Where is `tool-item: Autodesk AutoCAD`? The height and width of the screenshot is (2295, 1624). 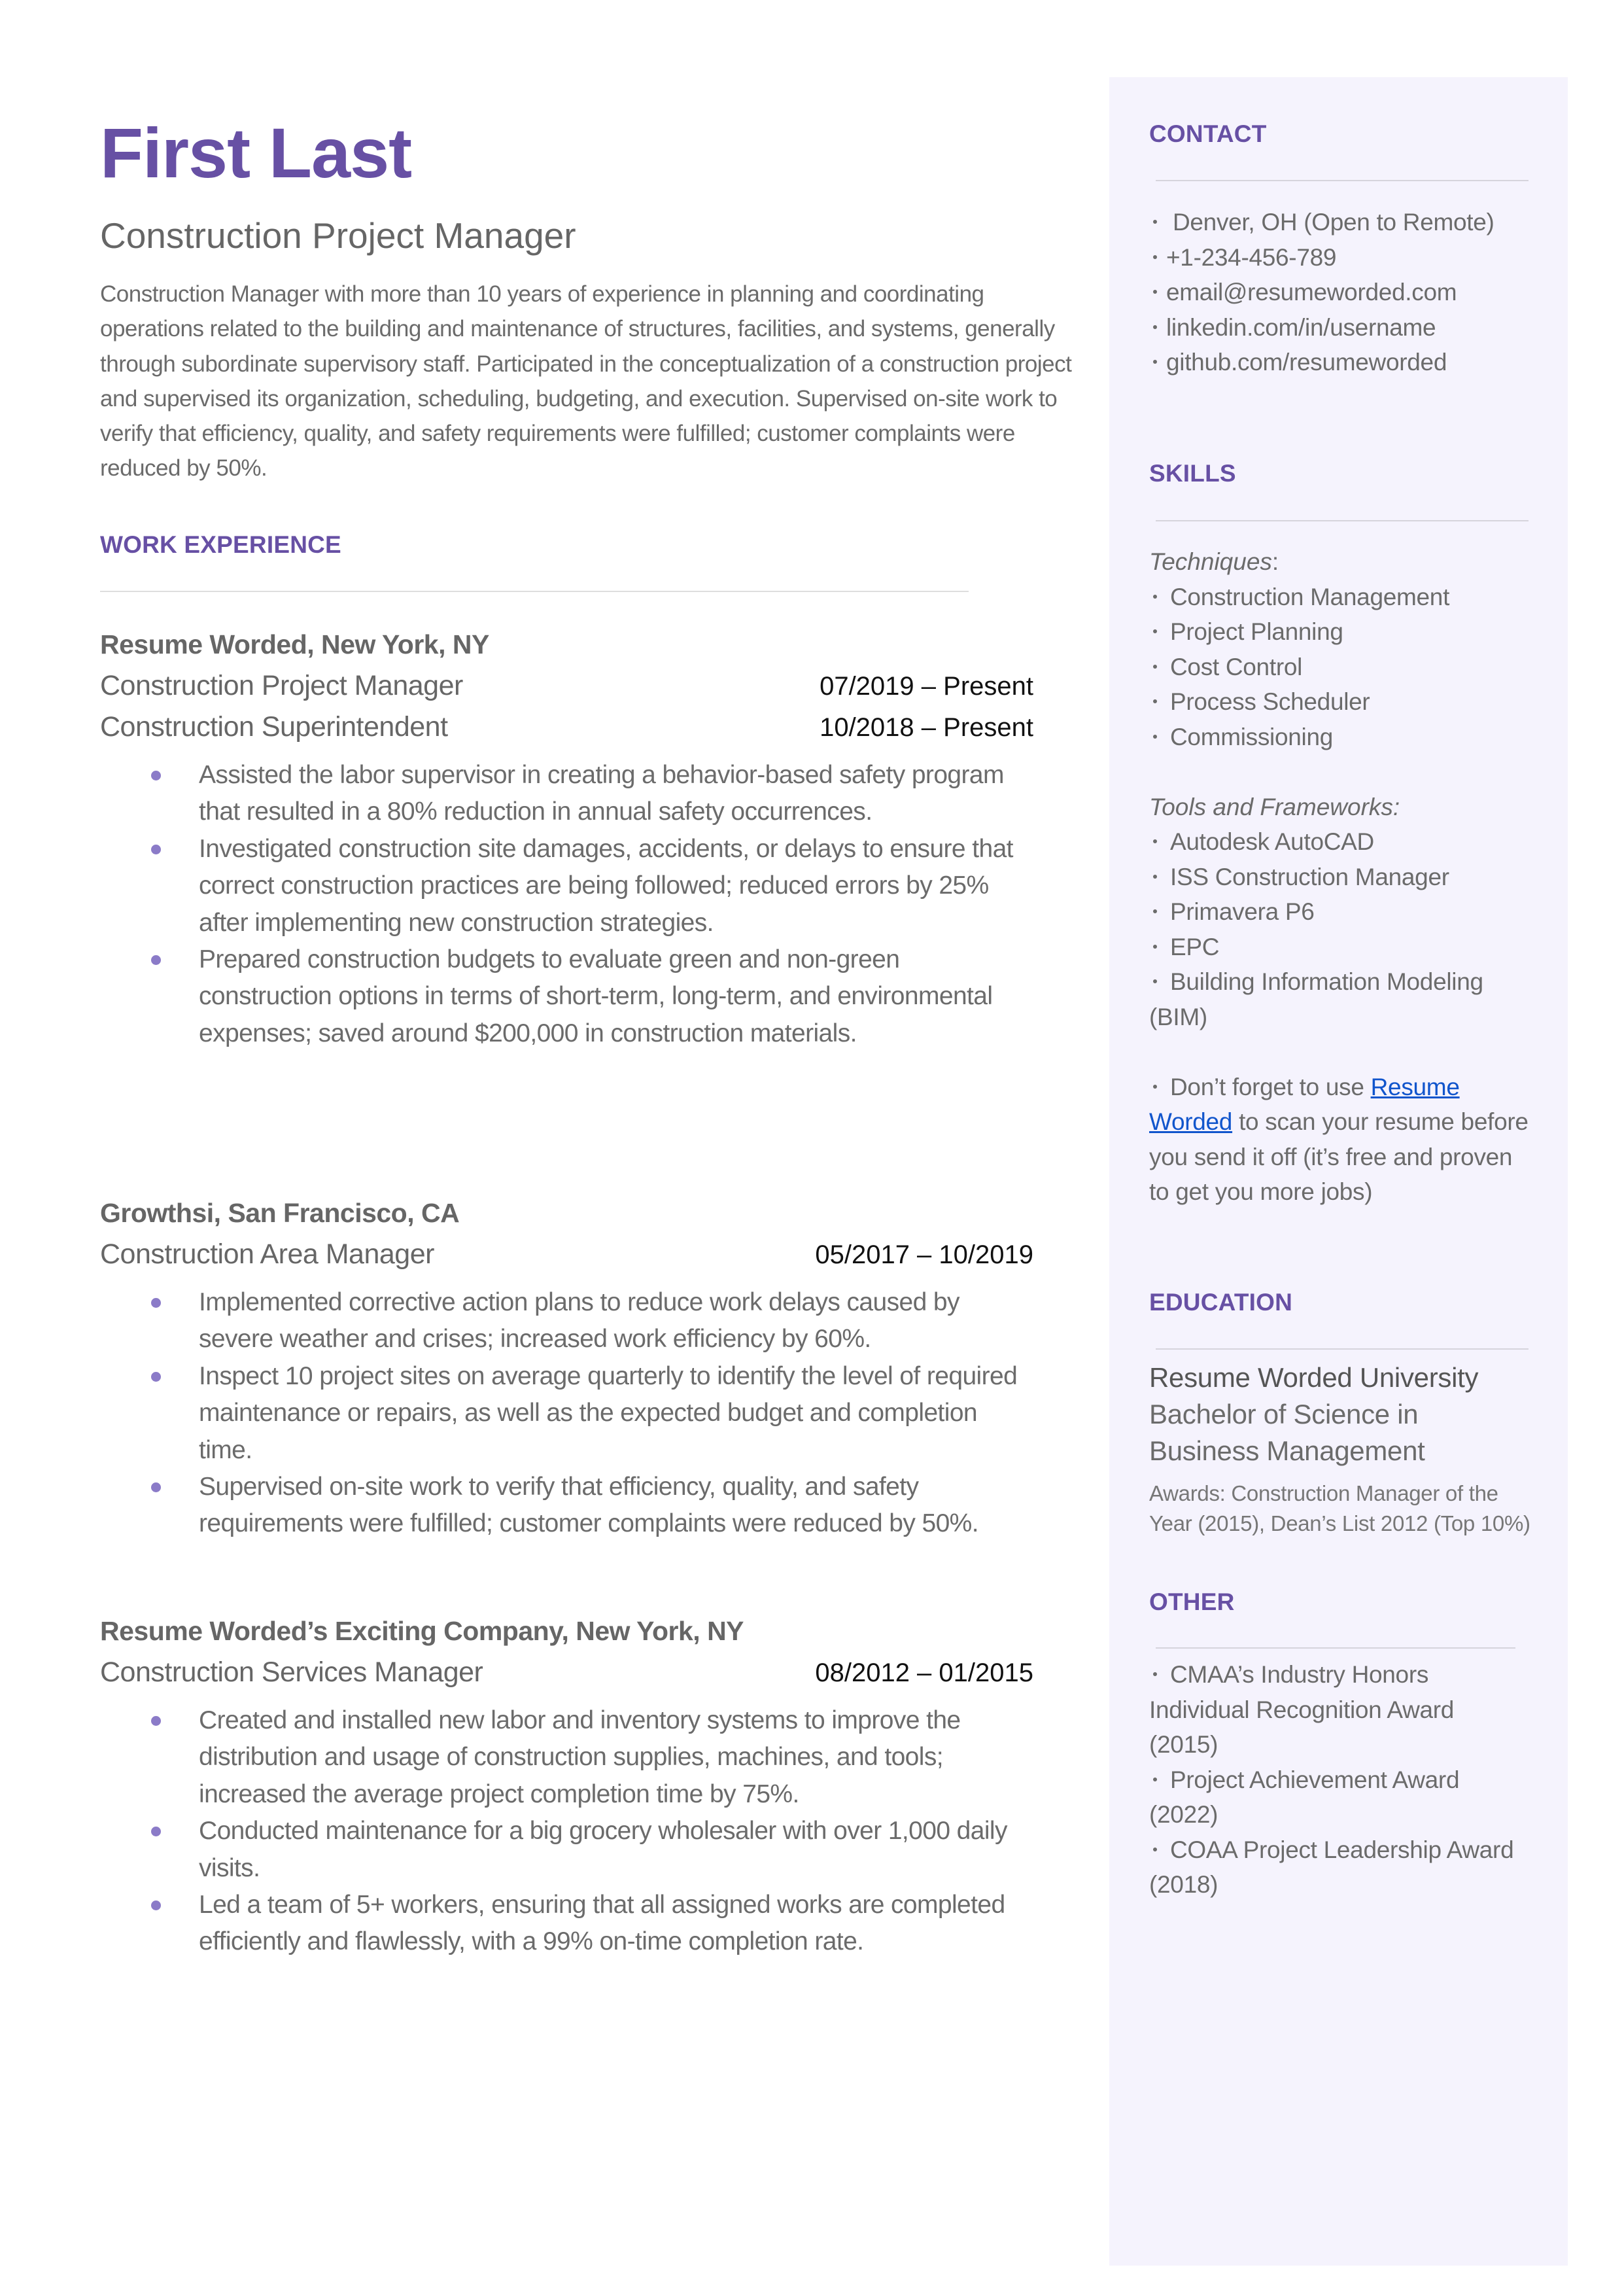 tool-item: Autodesk AutoCAD is located at coordinates (1345, 842).